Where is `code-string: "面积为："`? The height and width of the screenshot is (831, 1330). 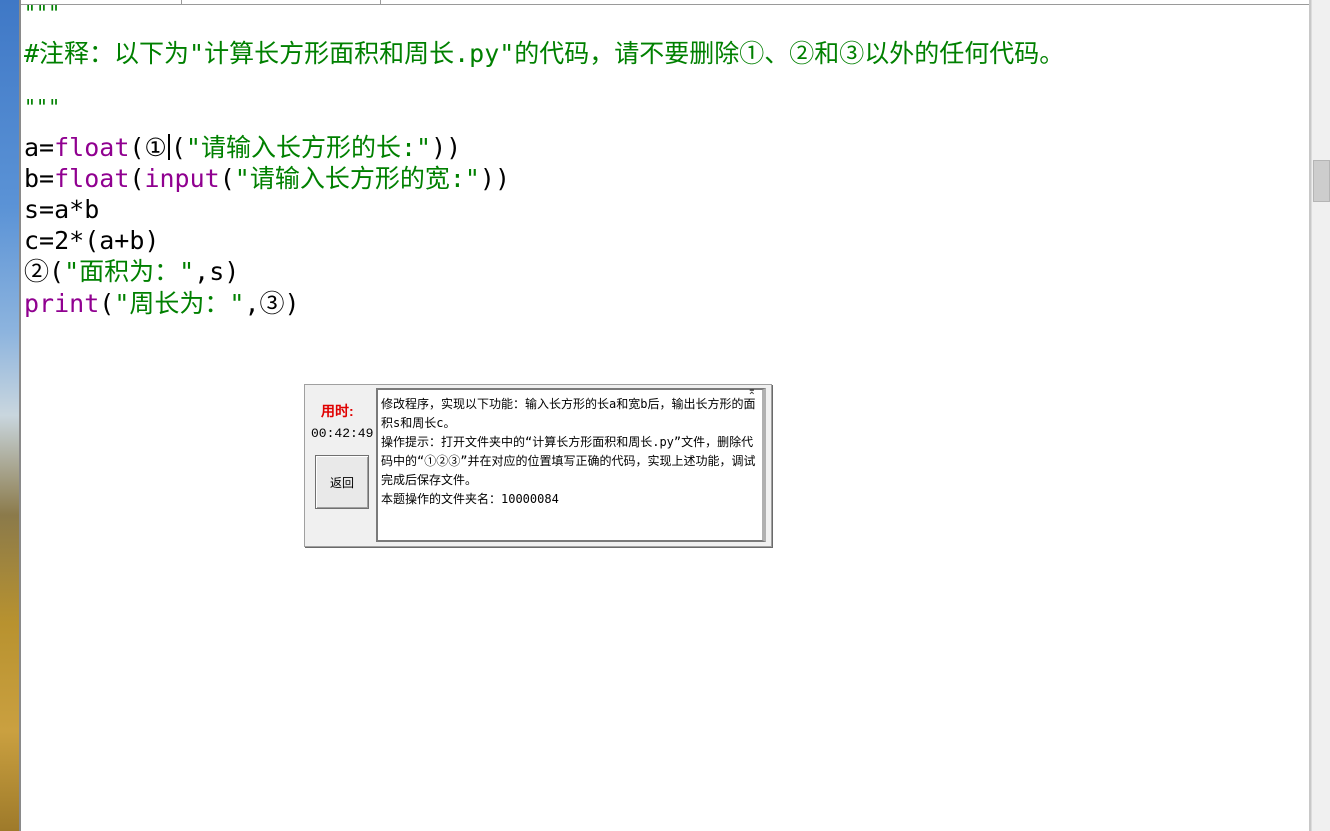 code-string: "面积为：" is located at coordinates (129, 271).